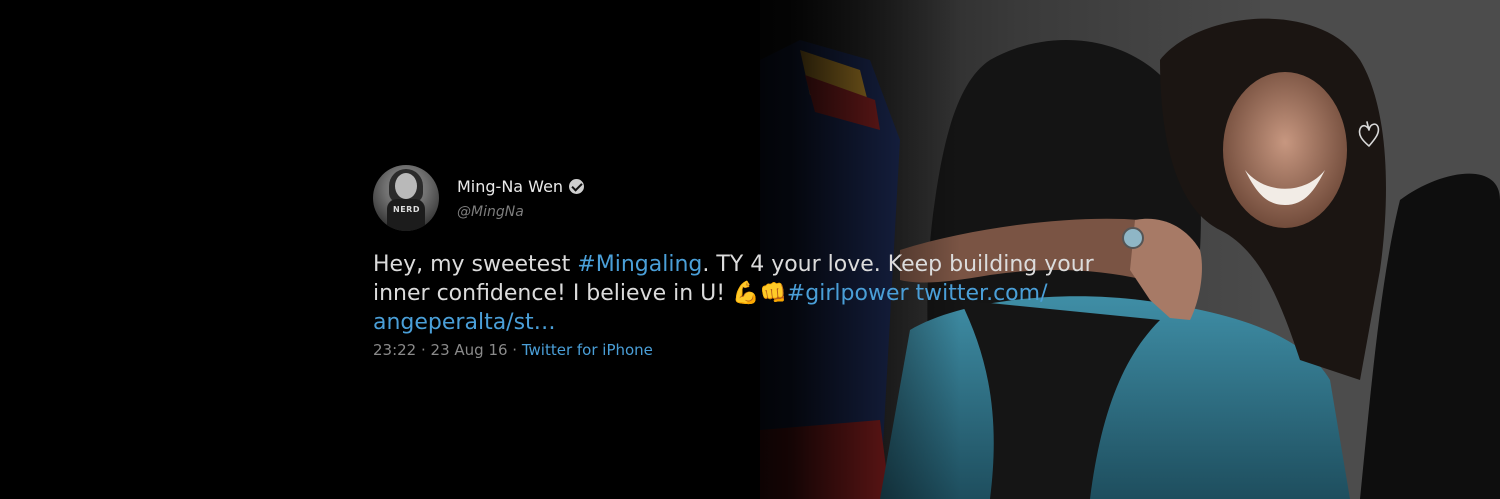 The image size is (1500, 499). I want to click on user-handle: @MingNa, so click(520, 212).